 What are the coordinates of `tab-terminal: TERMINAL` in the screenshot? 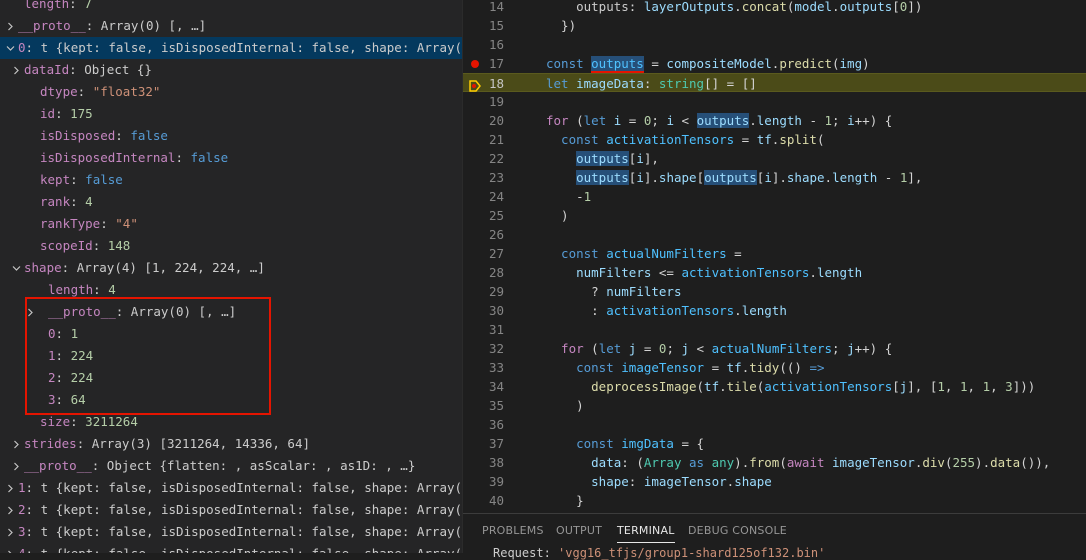 It's located at (646, 533).